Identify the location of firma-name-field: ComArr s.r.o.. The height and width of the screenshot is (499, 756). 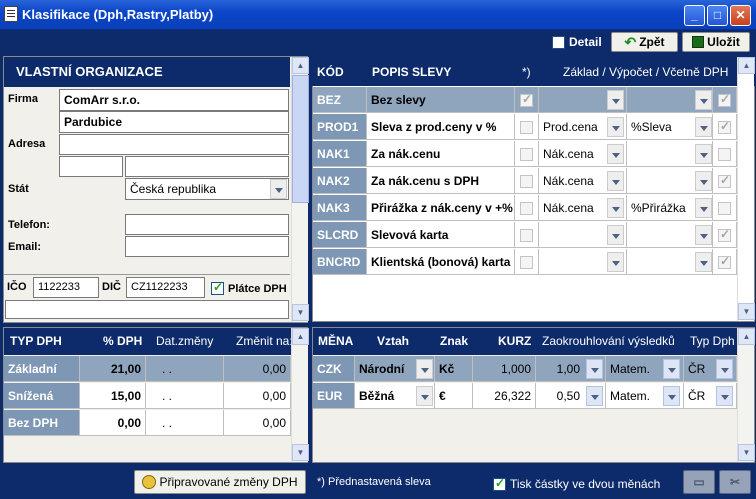
(174, 100).